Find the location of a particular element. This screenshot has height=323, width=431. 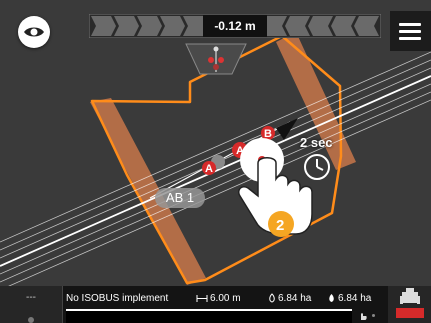

eye-icon is located at coordinates (34, 32).